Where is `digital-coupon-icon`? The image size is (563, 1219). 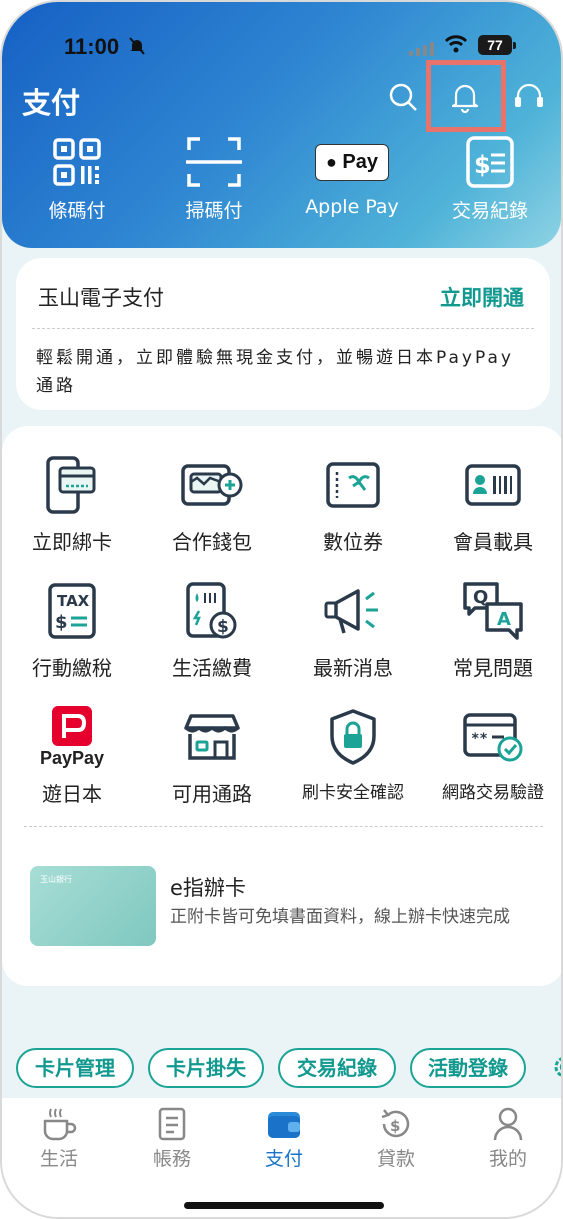
digital-coupon-icon is located at coordinates (353, 485).